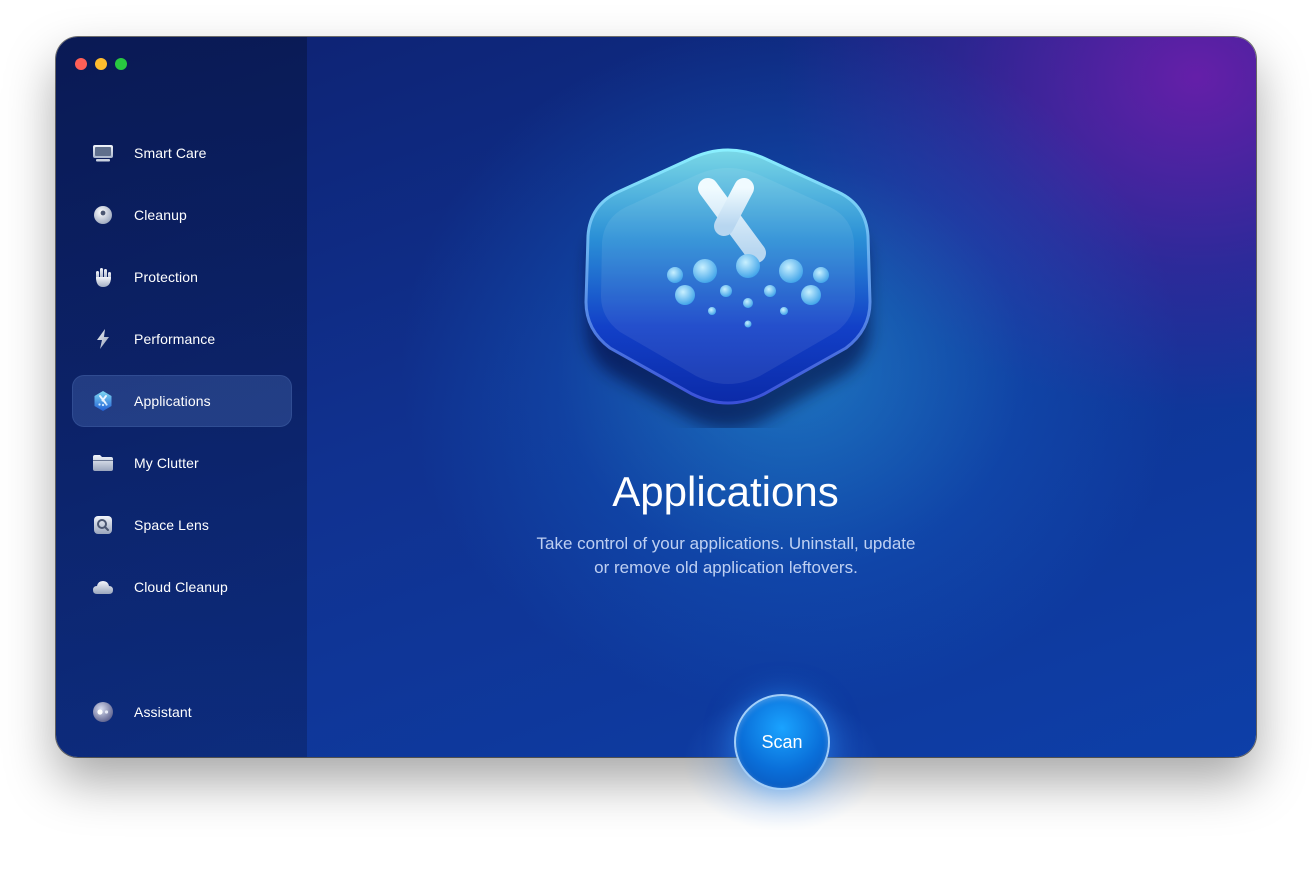 This screenshot has width=1312, height=870. What do you see at coordinates (171, 525) in the screenshot?
I see `sidebar-item-label: Space Lens` at bounding box center [171, 525].